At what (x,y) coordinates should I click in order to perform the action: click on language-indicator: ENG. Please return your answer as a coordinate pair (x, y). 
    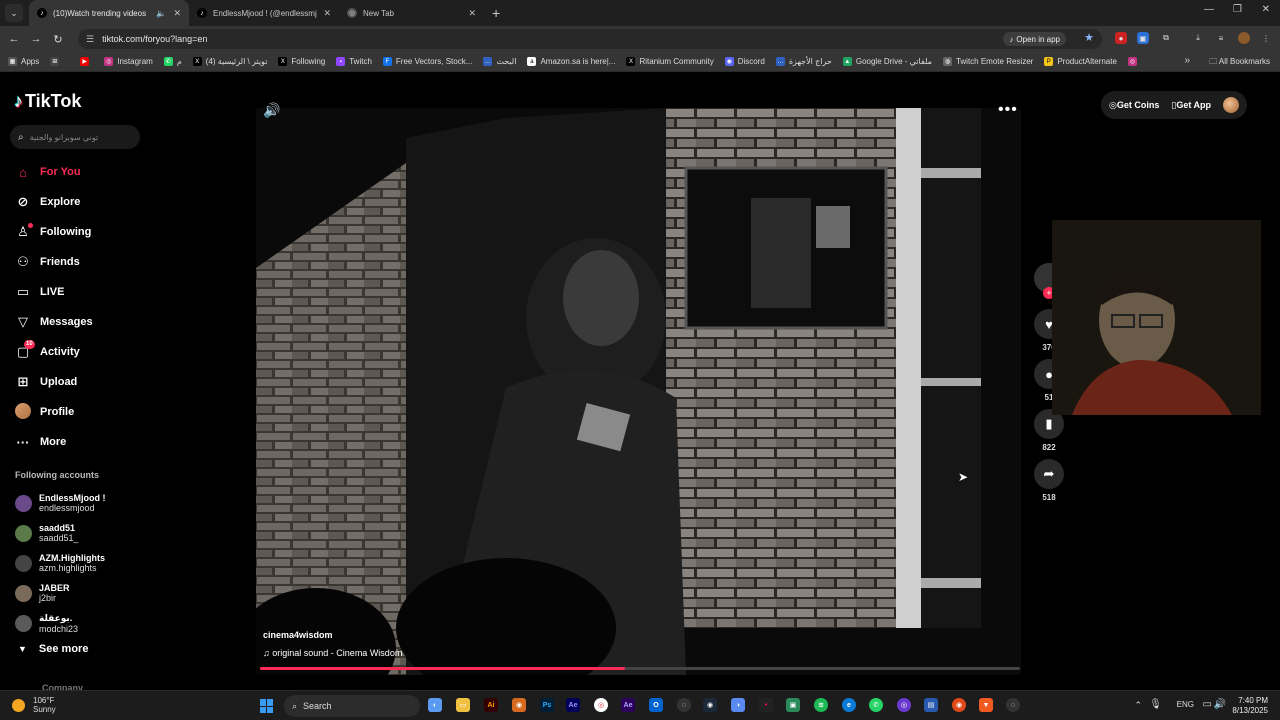
    Looking at the image, I should click on (1185, 704).